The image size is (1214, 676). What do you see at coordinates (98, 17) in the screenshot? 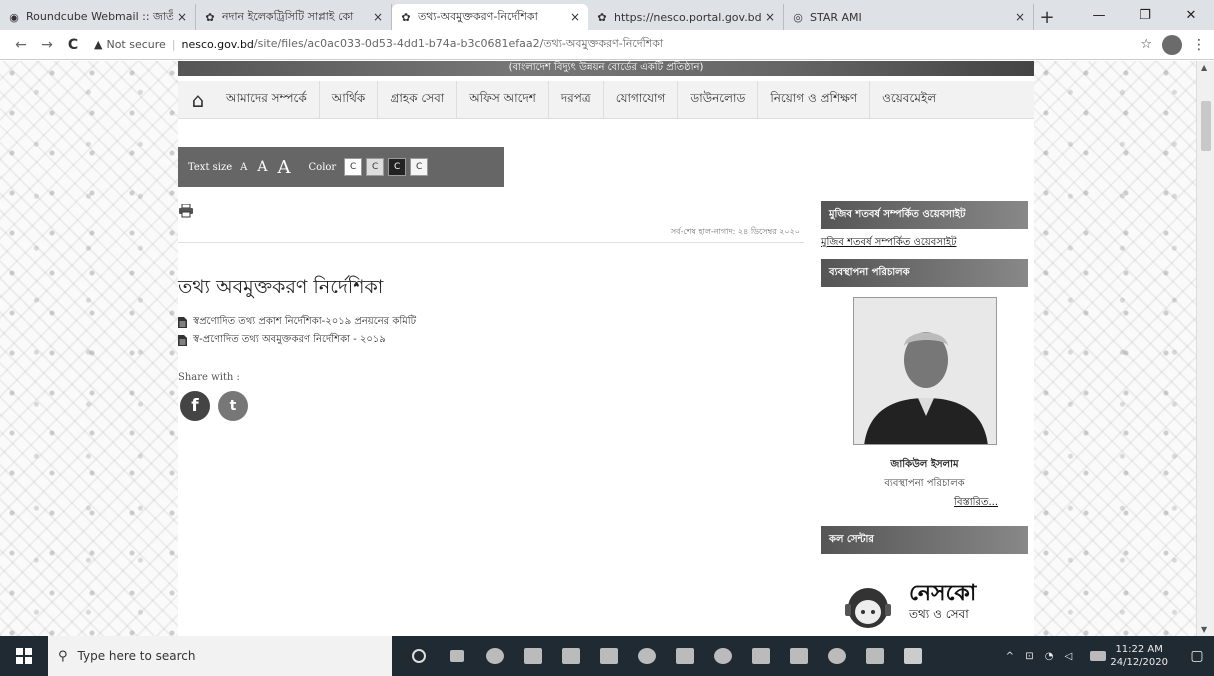
I see `tab-roundcube: ◉ Roundcube Webmail :: জাতীয় ×` at bounding box center [98, 17].